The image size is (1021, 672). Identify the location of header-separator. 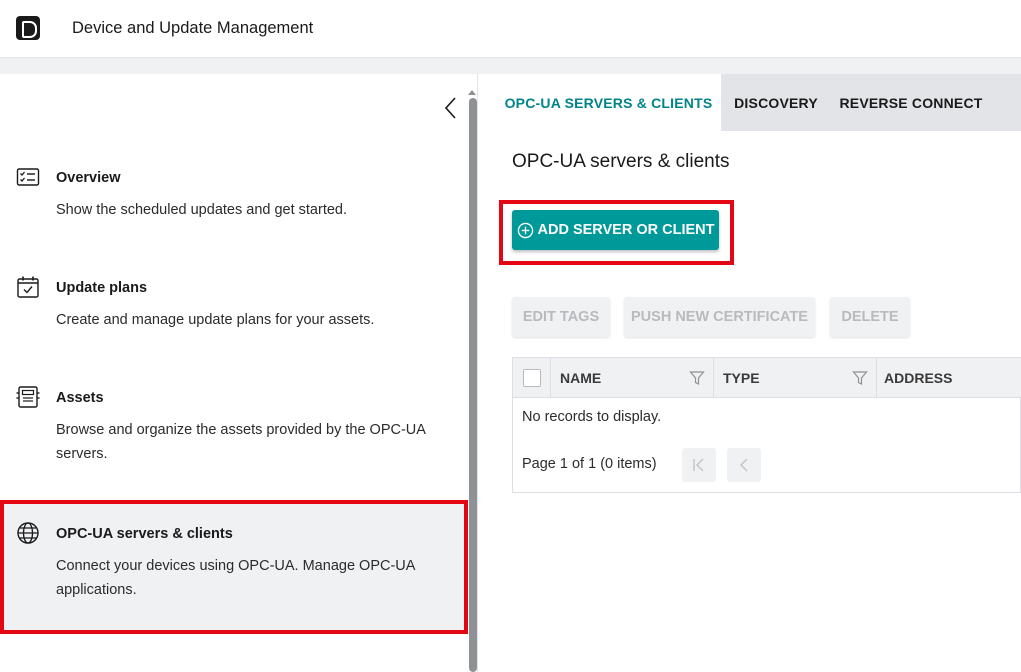
(510, 66).